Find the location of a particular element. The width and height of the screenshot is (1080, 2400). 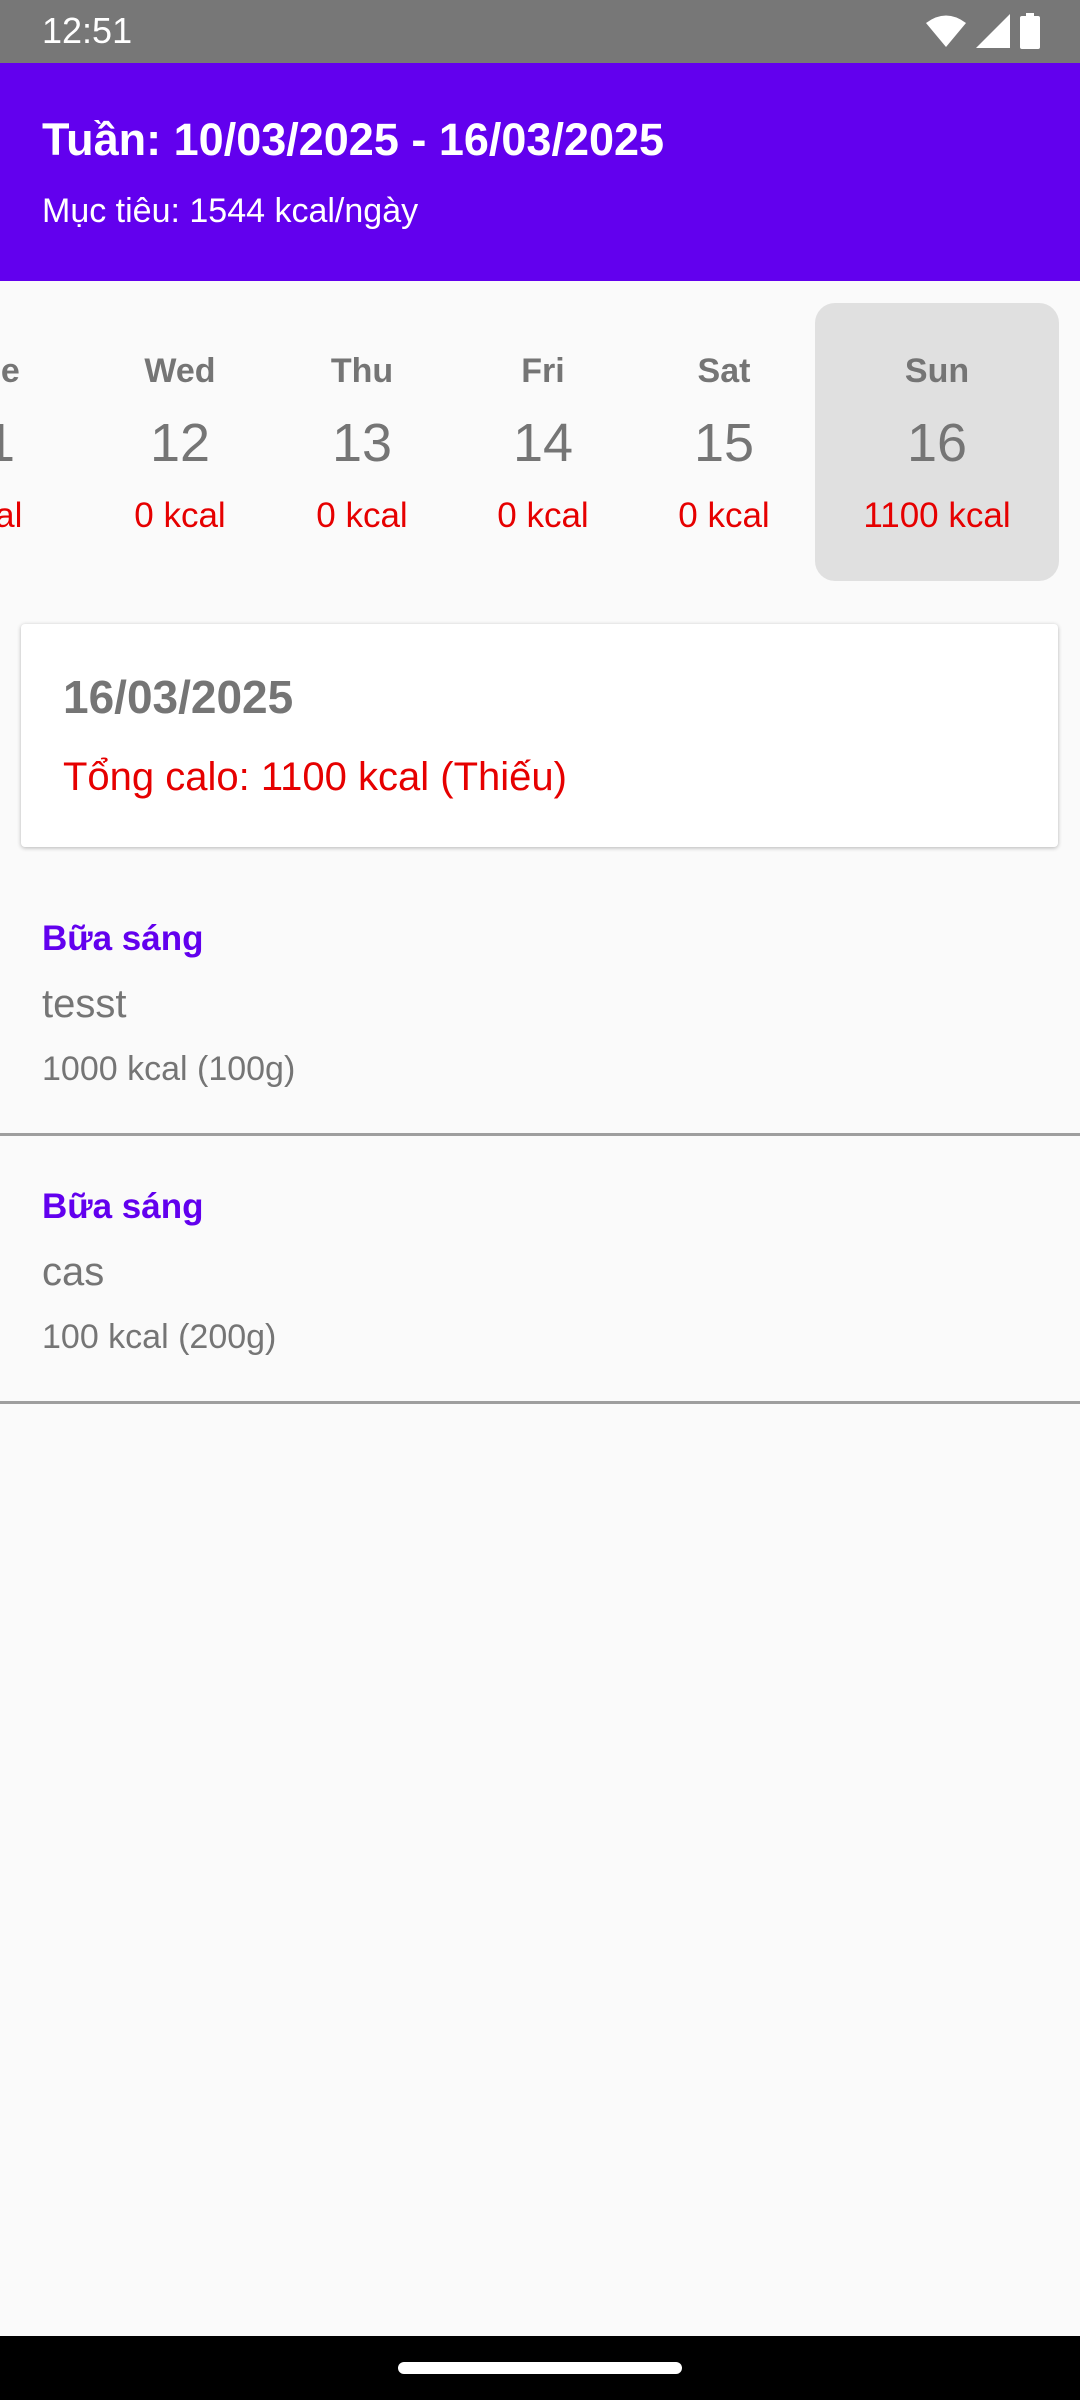

day-number: 14 is located at coordinates (543, 443).